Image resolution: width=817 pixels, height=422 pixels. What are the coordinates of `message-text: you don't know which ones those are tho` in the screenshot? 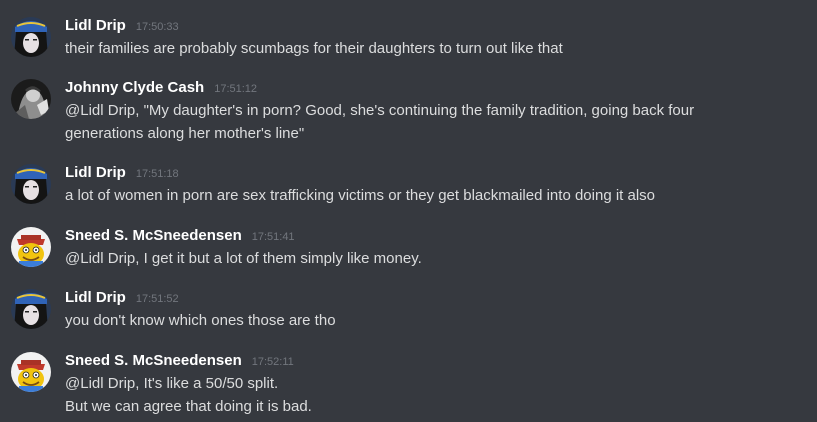 It's located at (200, 320).